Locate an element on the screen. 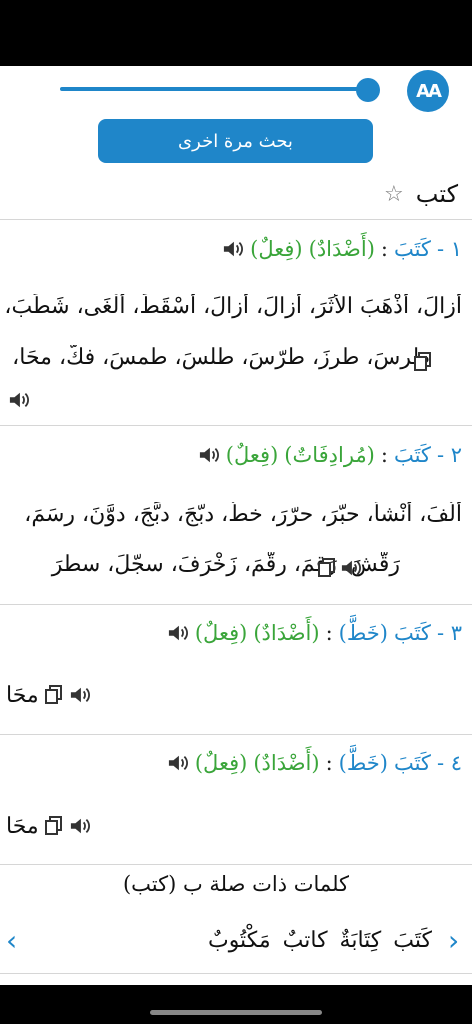 The image size is (472, 1024). font-size-button: AA is located at coordinates (428, 91).